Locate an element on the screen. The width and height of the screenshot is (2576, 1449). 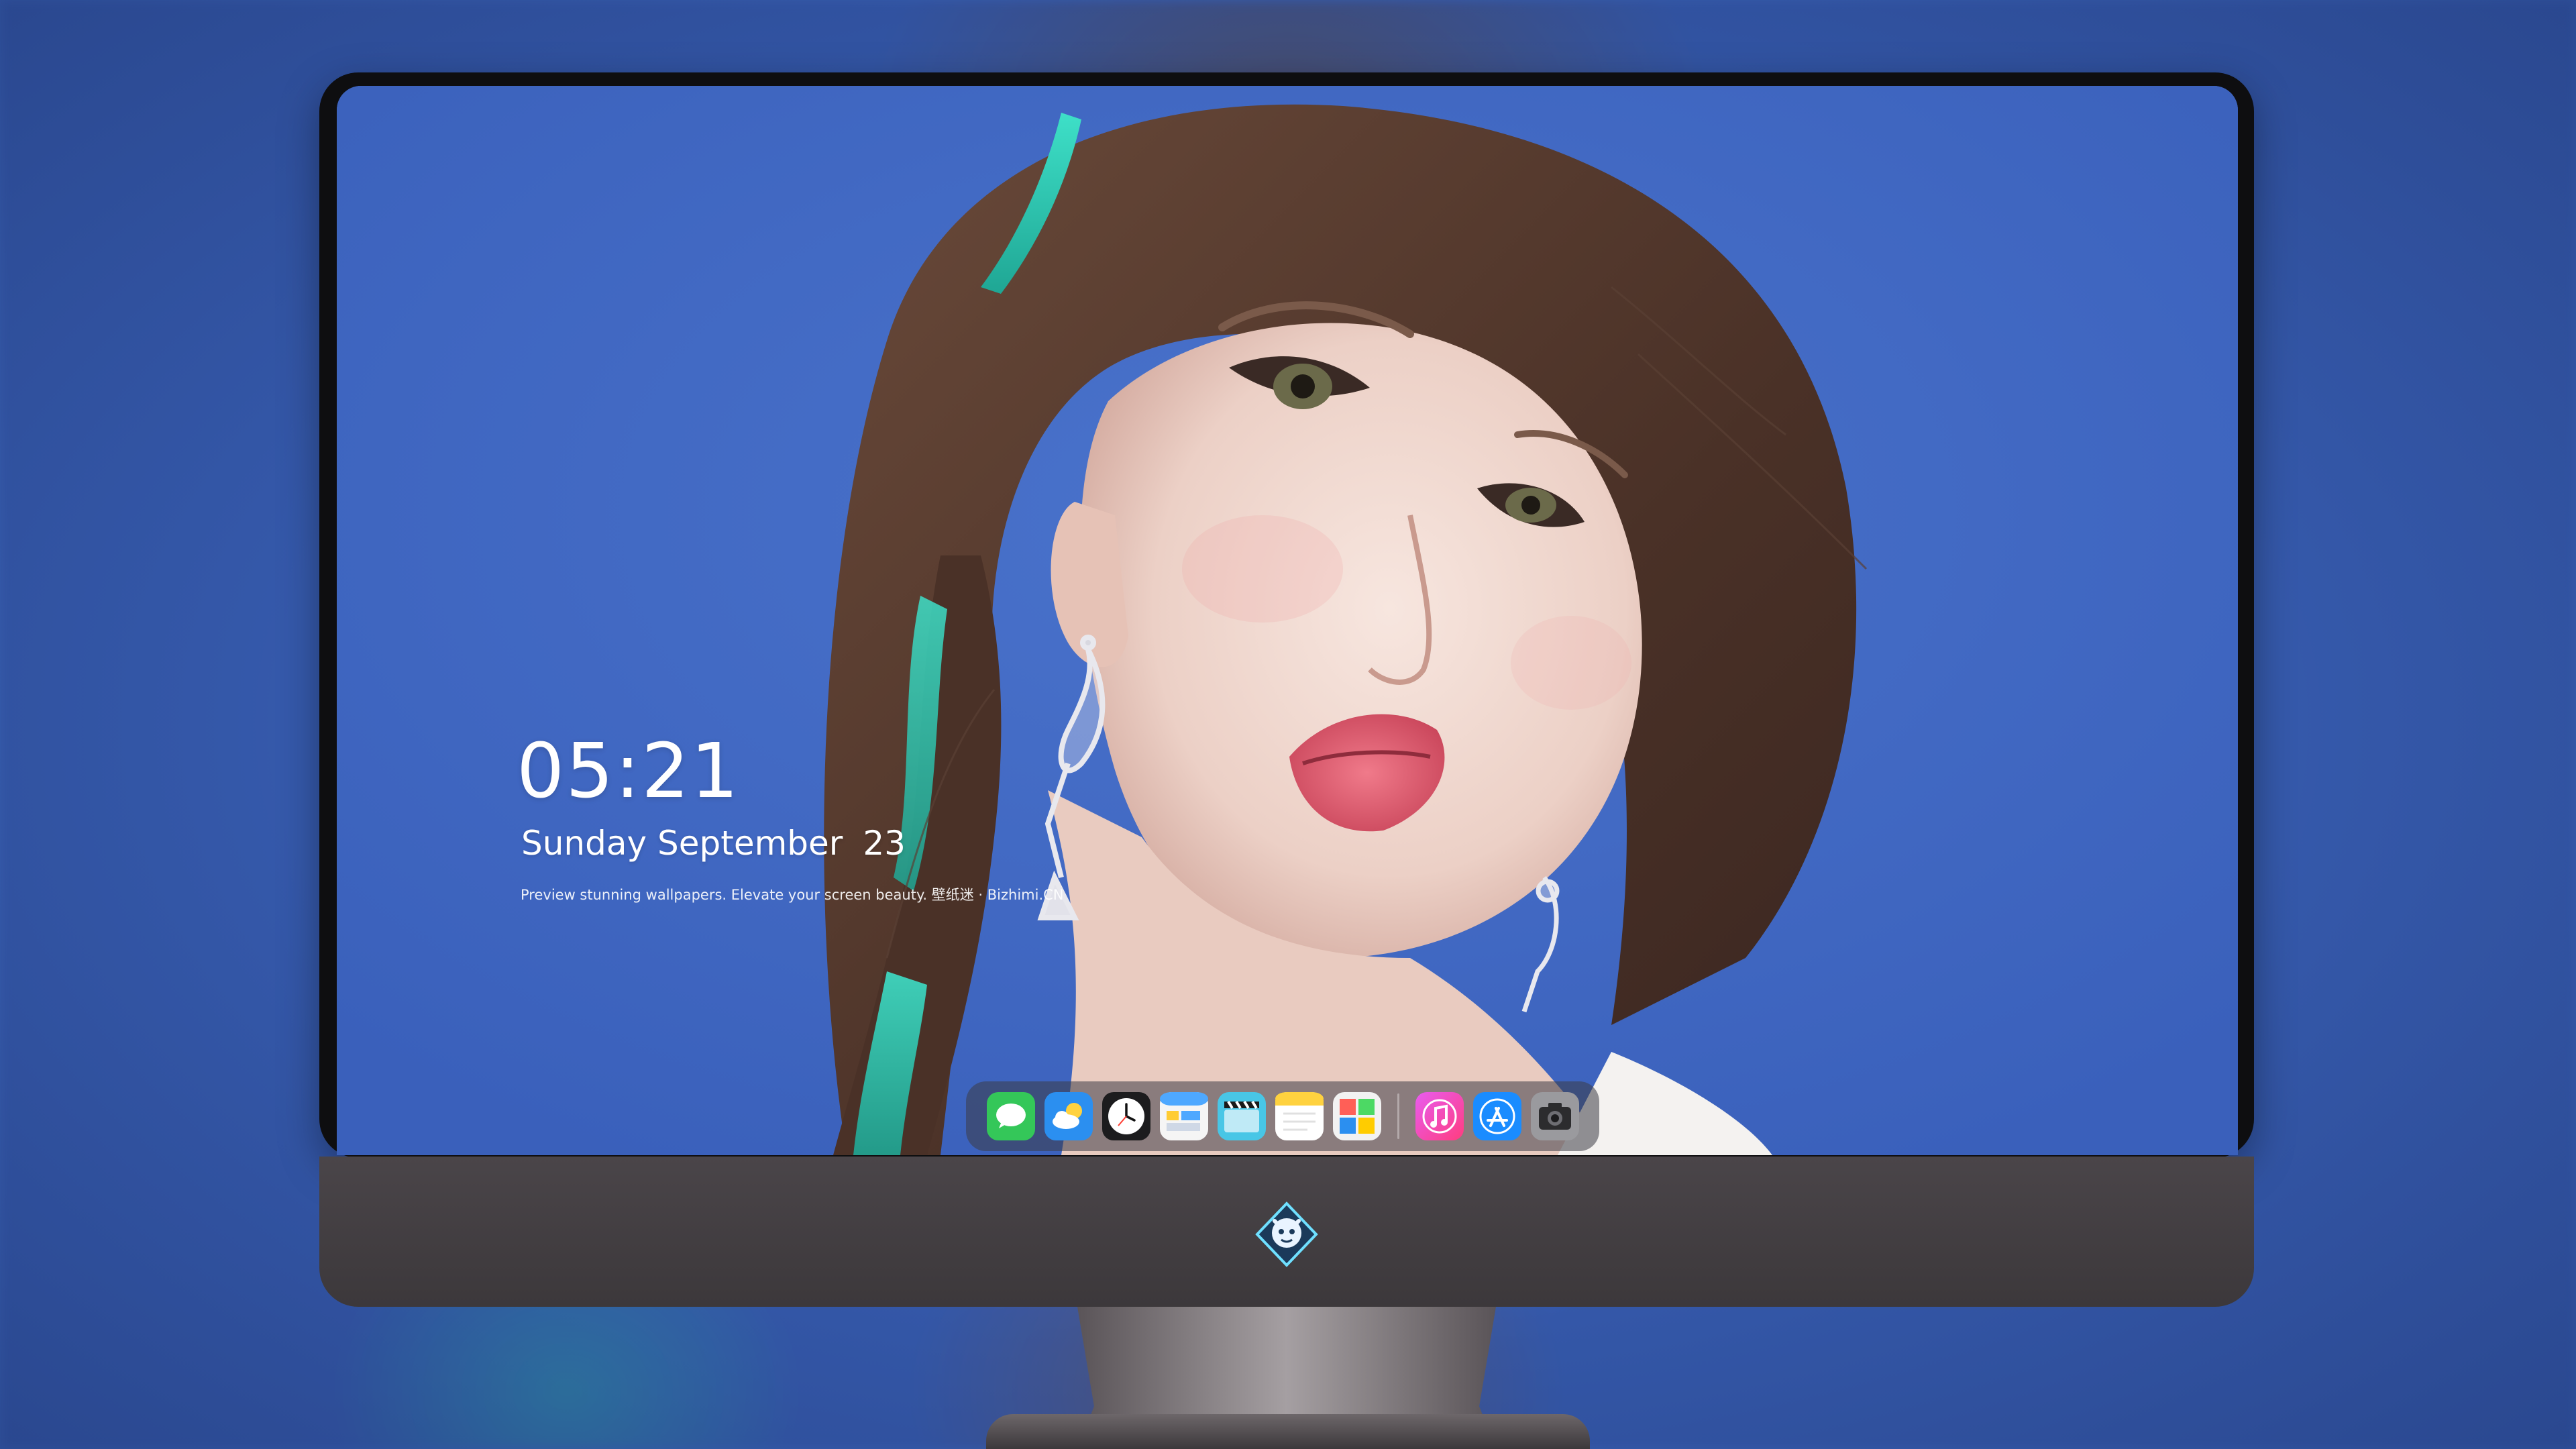
dock-separator is located at coordinates (1398, 1116).